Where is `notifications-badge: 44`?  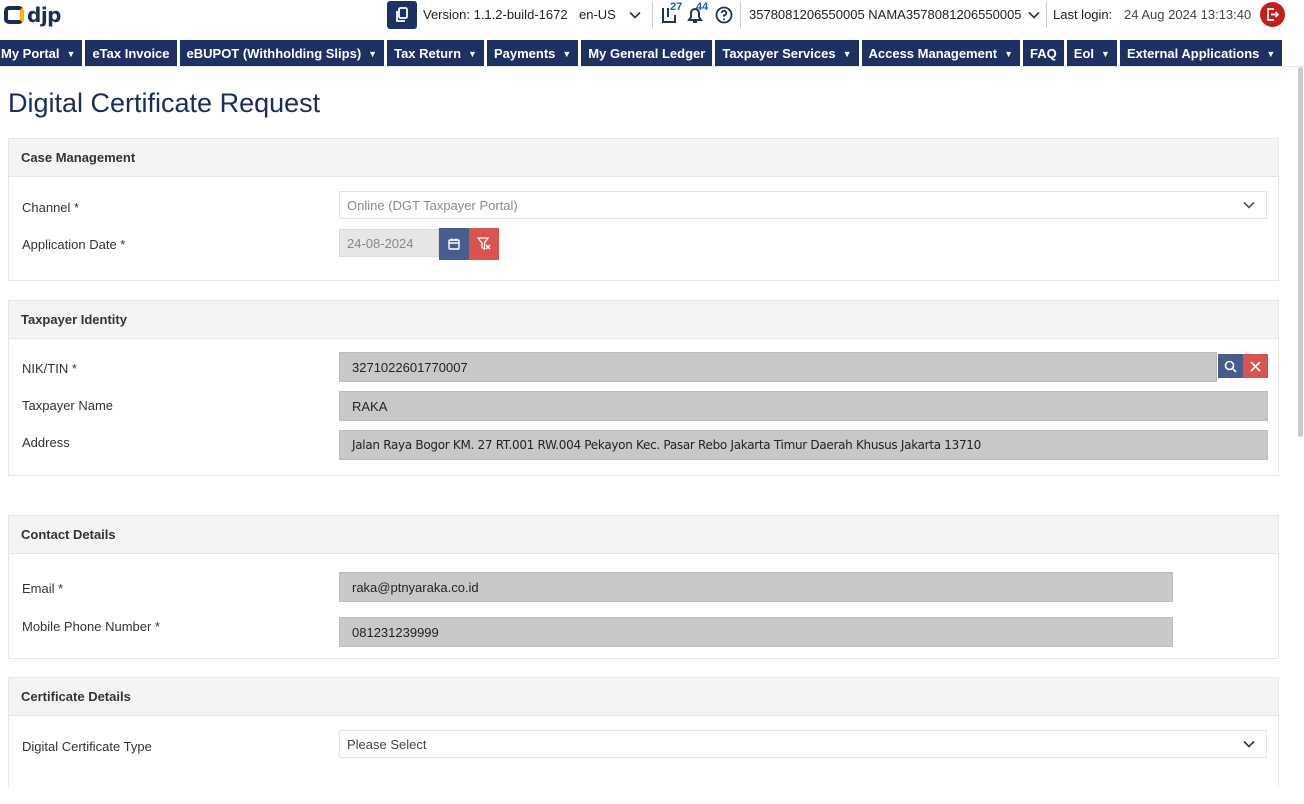 notifications-badge: 44 is located at coordinates (702, 7).